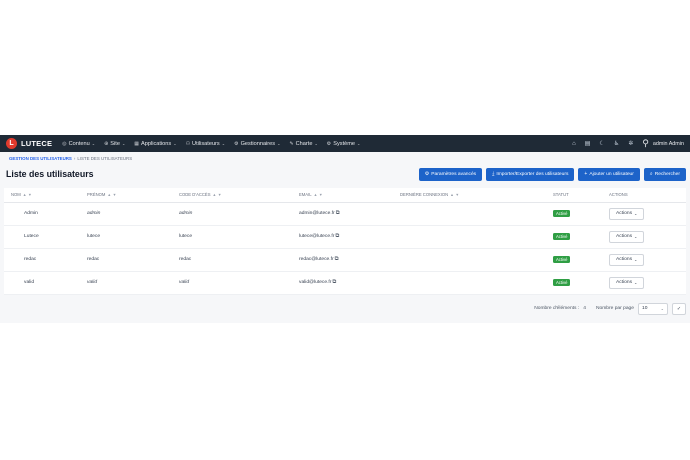  Describe the element at coordinates (668, 144) in the screenshot. I see `user-menu: admin Admin` at that location.